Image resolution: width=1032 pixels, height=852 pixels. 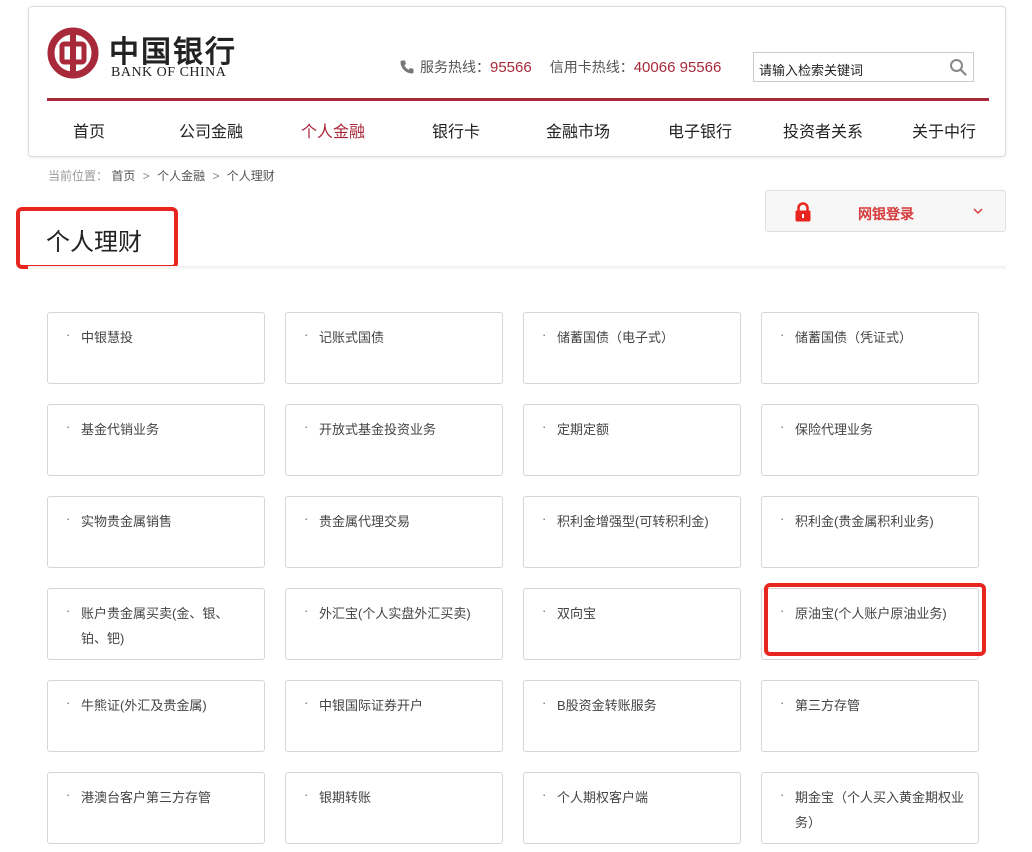 What do you see at coordinates (407, 67) in the screenshot?
I see `phone-icon` at bounding box center [407, 67].